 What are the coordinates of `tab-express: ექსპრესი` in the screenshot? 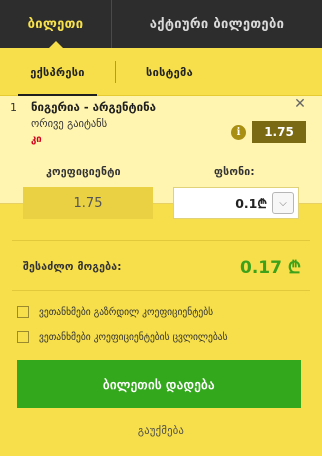 It's located at (57, 72).